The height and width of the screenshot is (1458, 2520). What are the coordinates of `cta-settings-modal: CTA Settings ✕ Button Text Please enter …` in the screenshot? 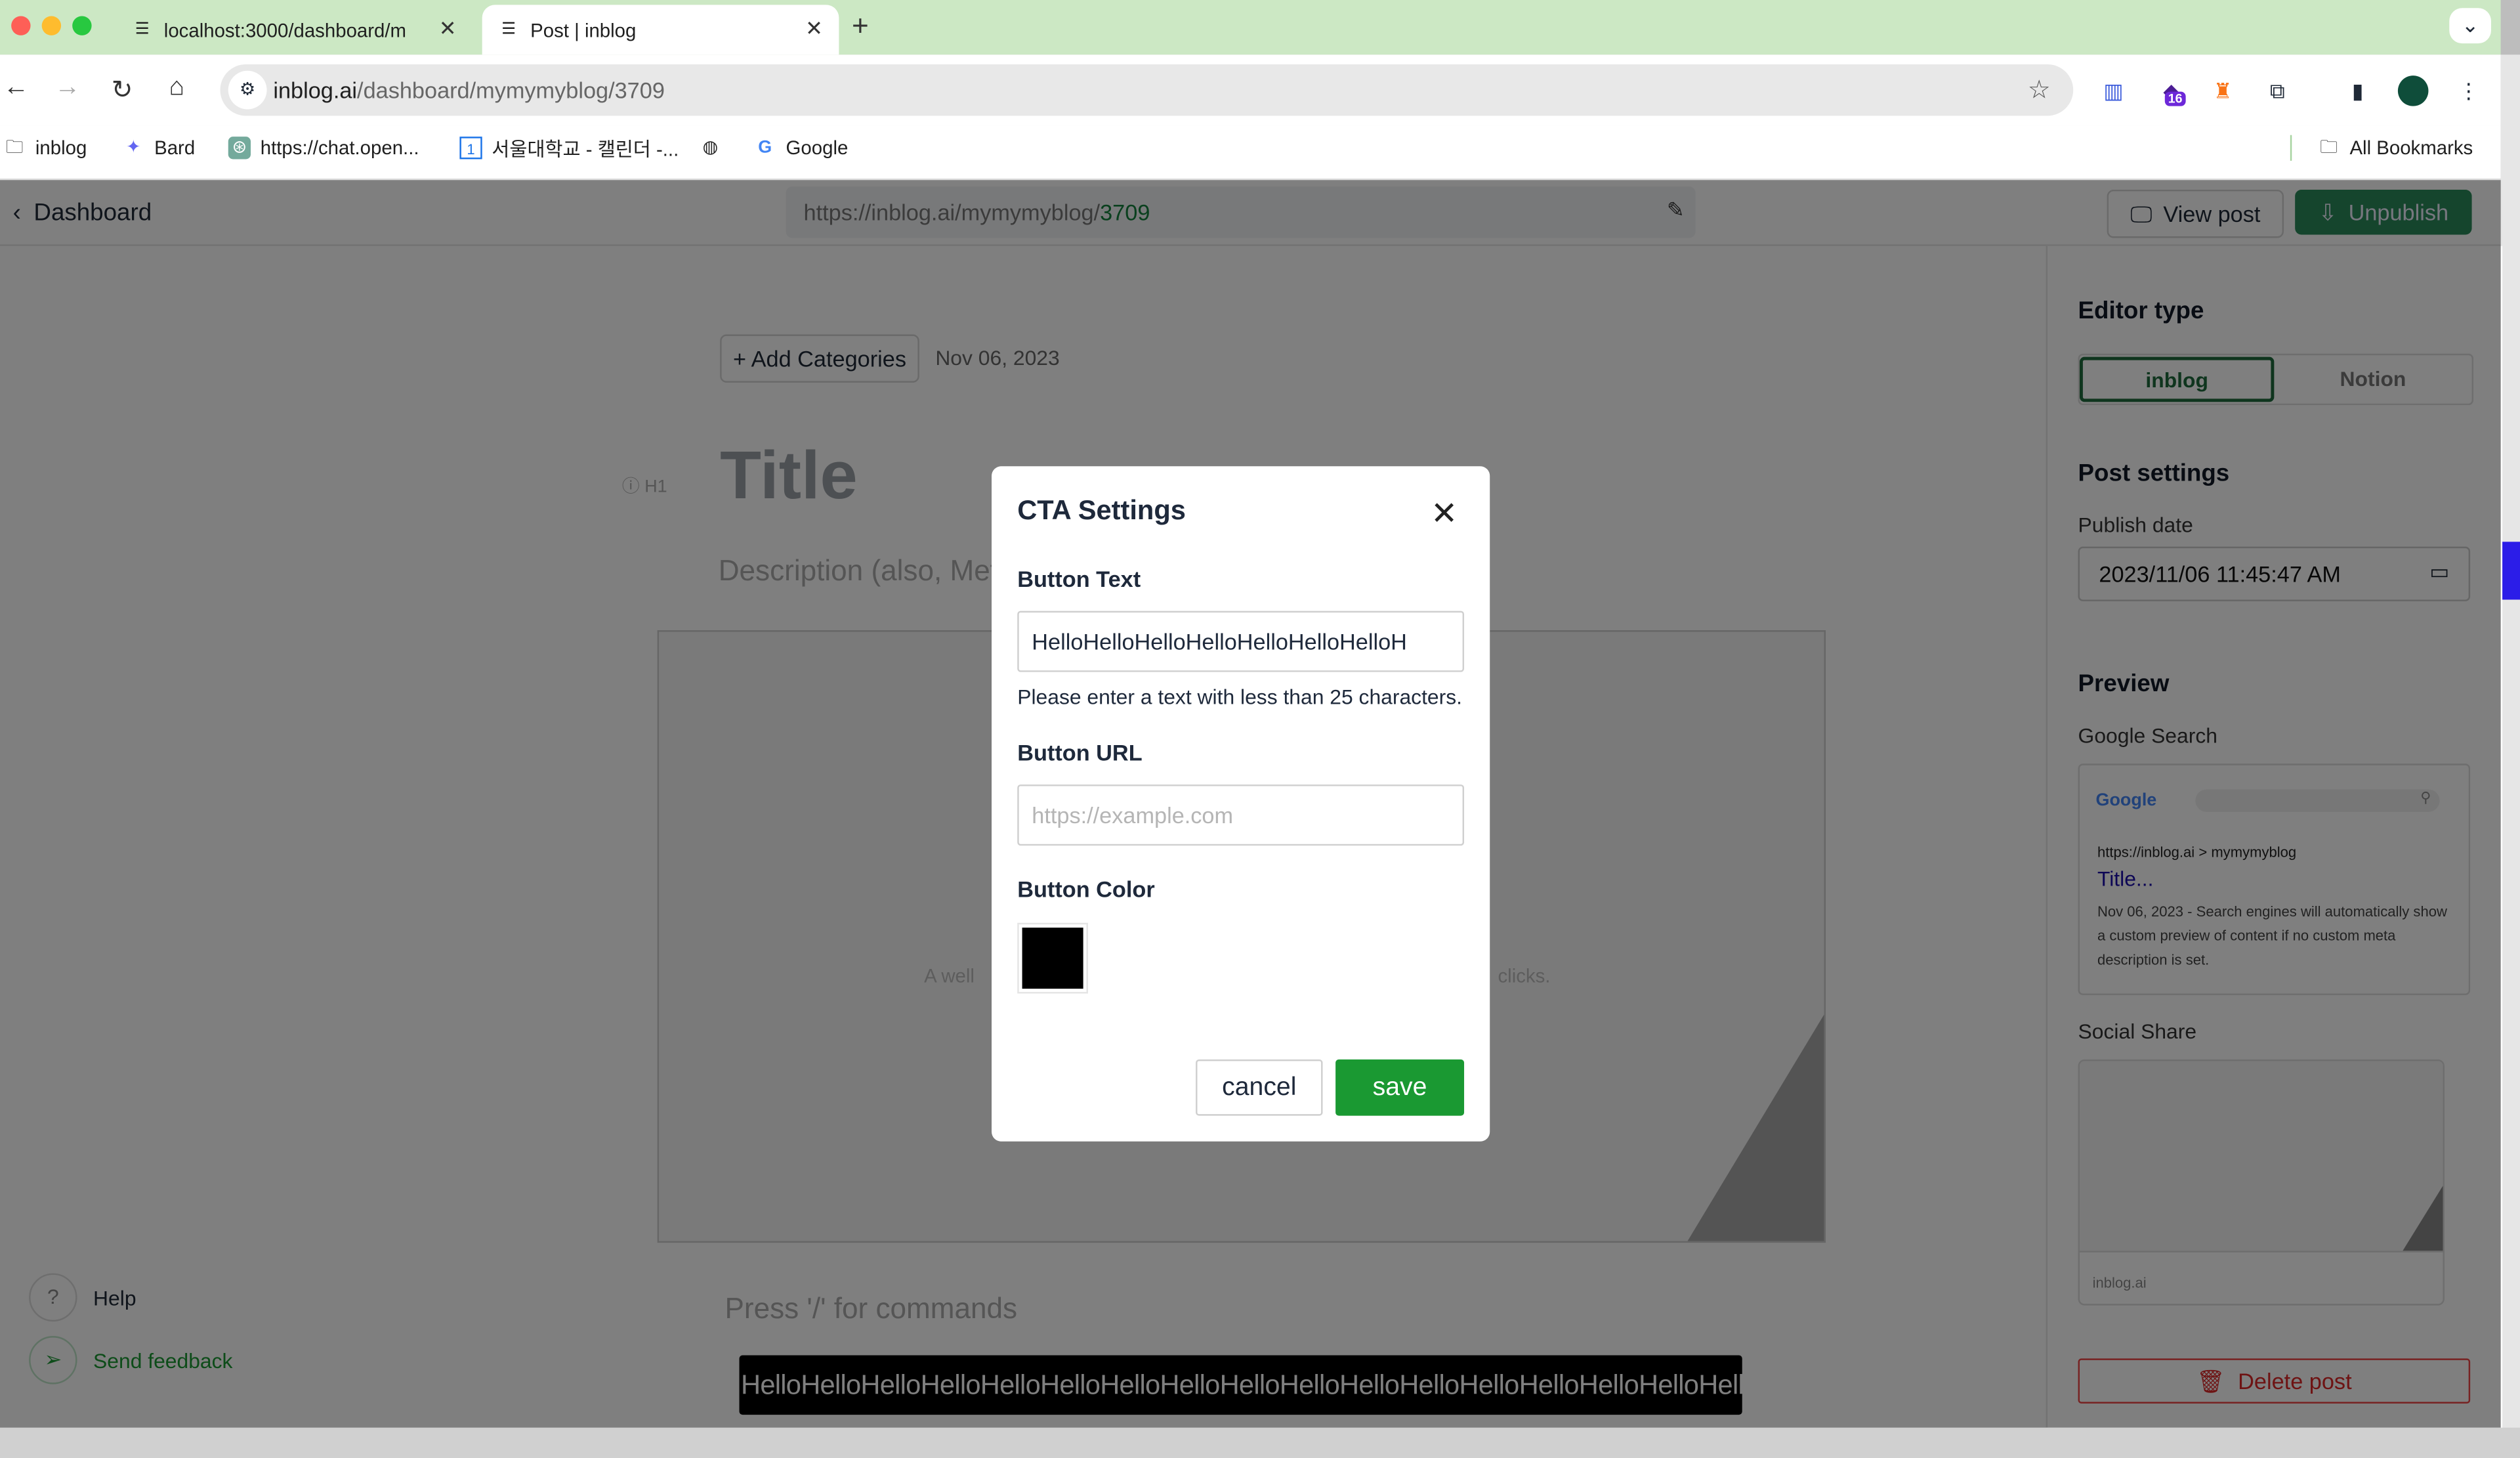 It's located at (1241, 804).